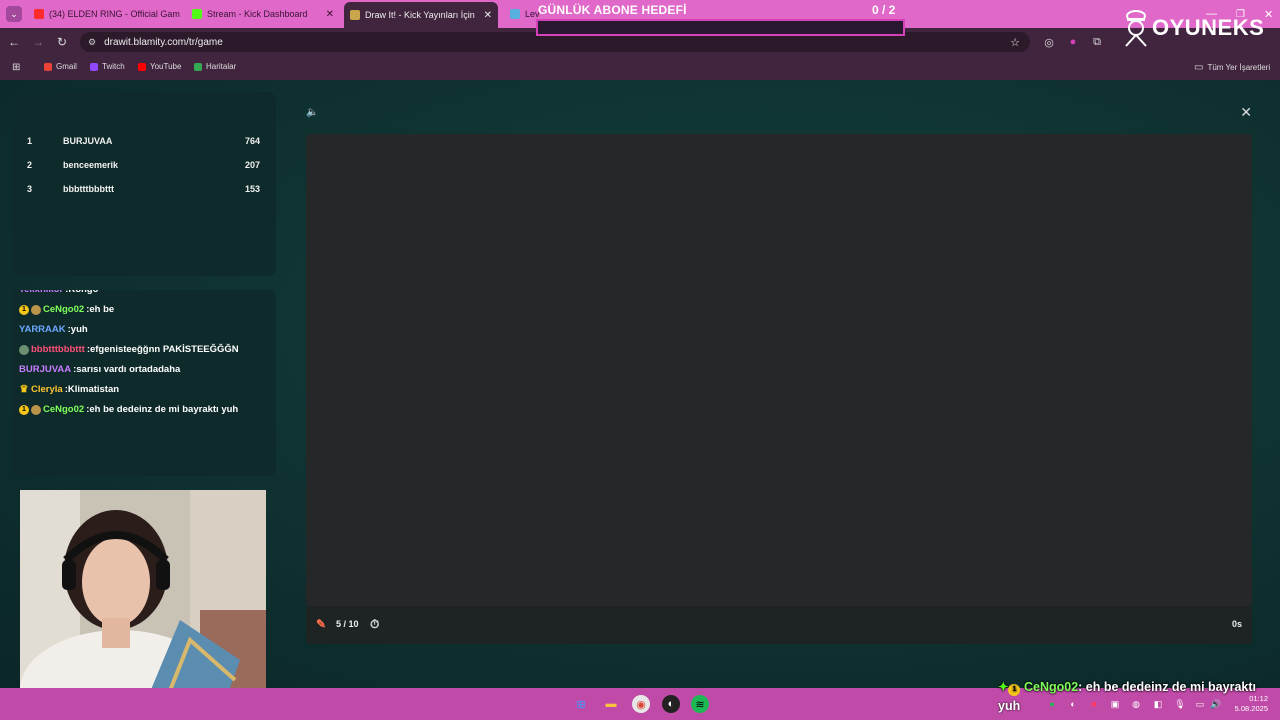 The width and height of the screenshot is (1280, 720). Describe the element at coordinates (197, 14) in the screenshot. I see `kick-icon` at that location.